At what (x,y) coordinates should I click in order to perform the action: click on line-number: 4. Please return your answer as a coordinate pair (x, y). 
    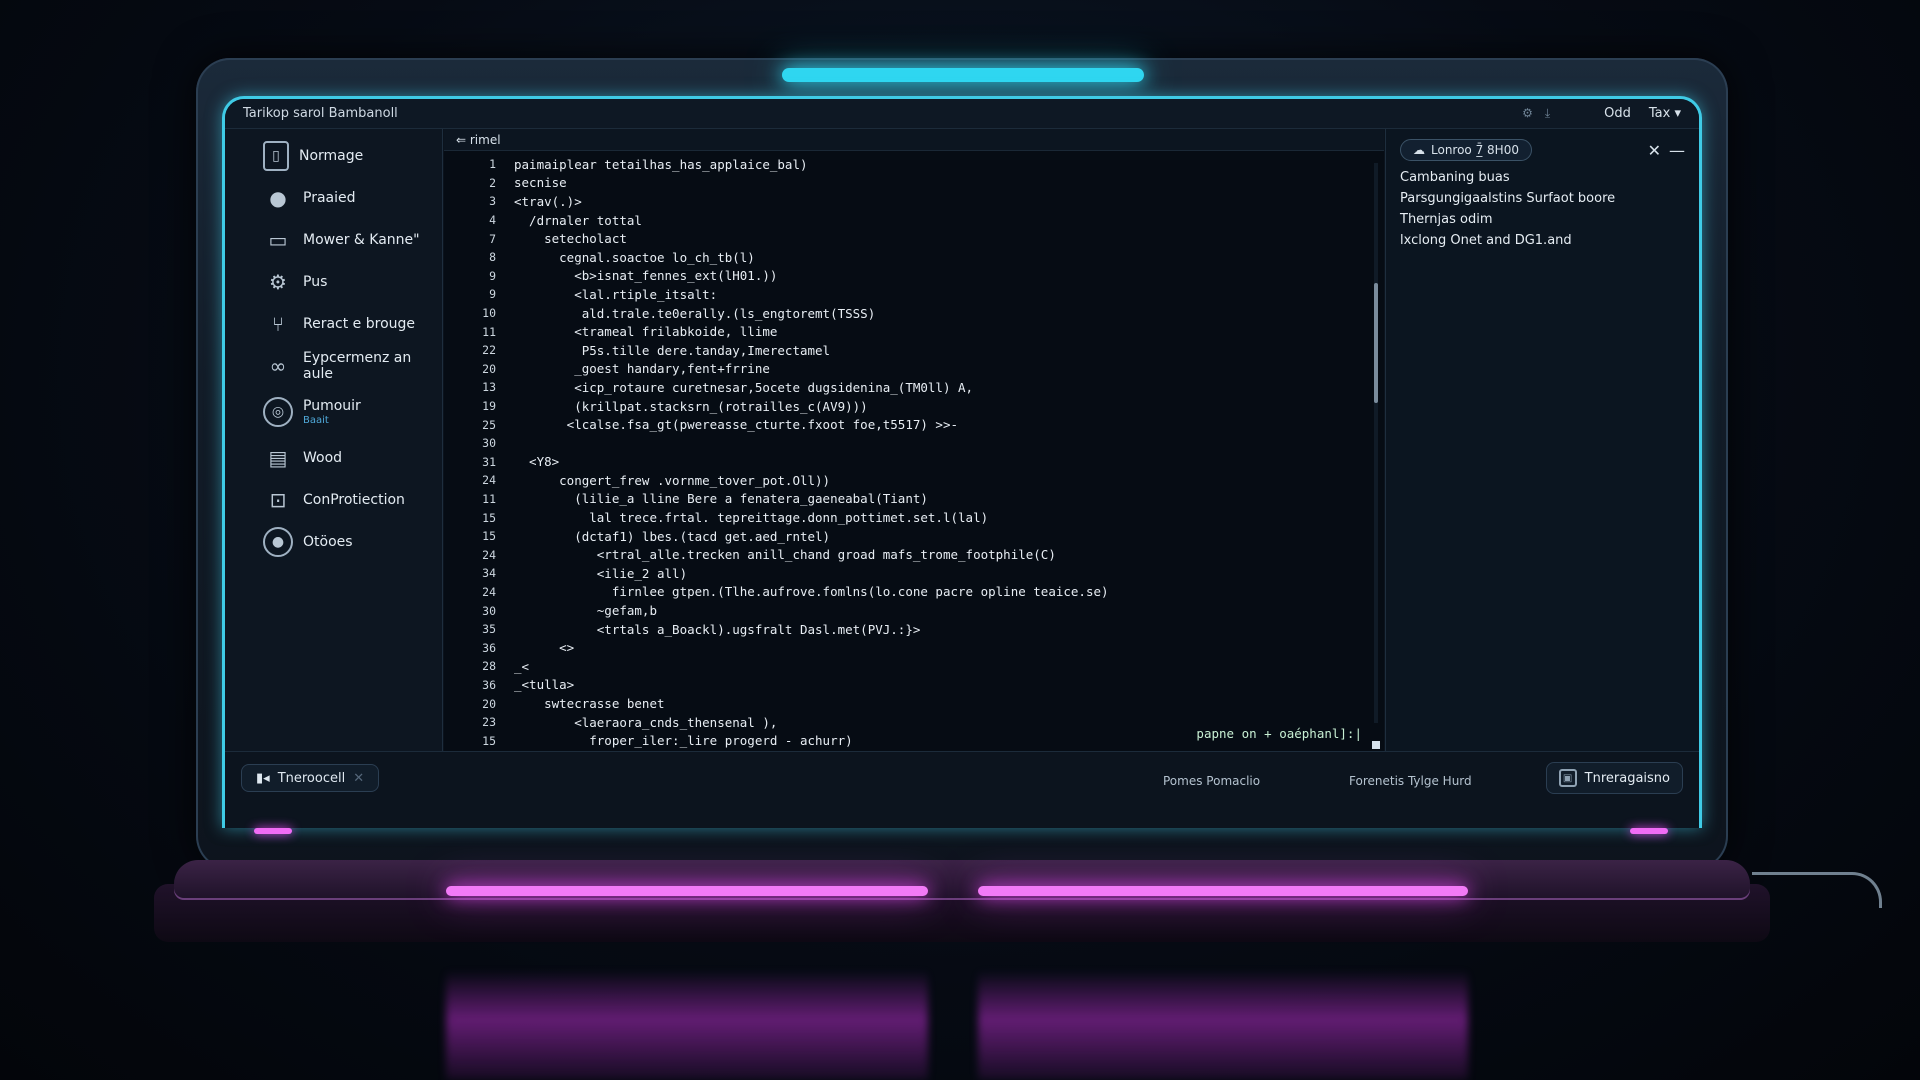
    Looking at the image, I should click on (492, 220).